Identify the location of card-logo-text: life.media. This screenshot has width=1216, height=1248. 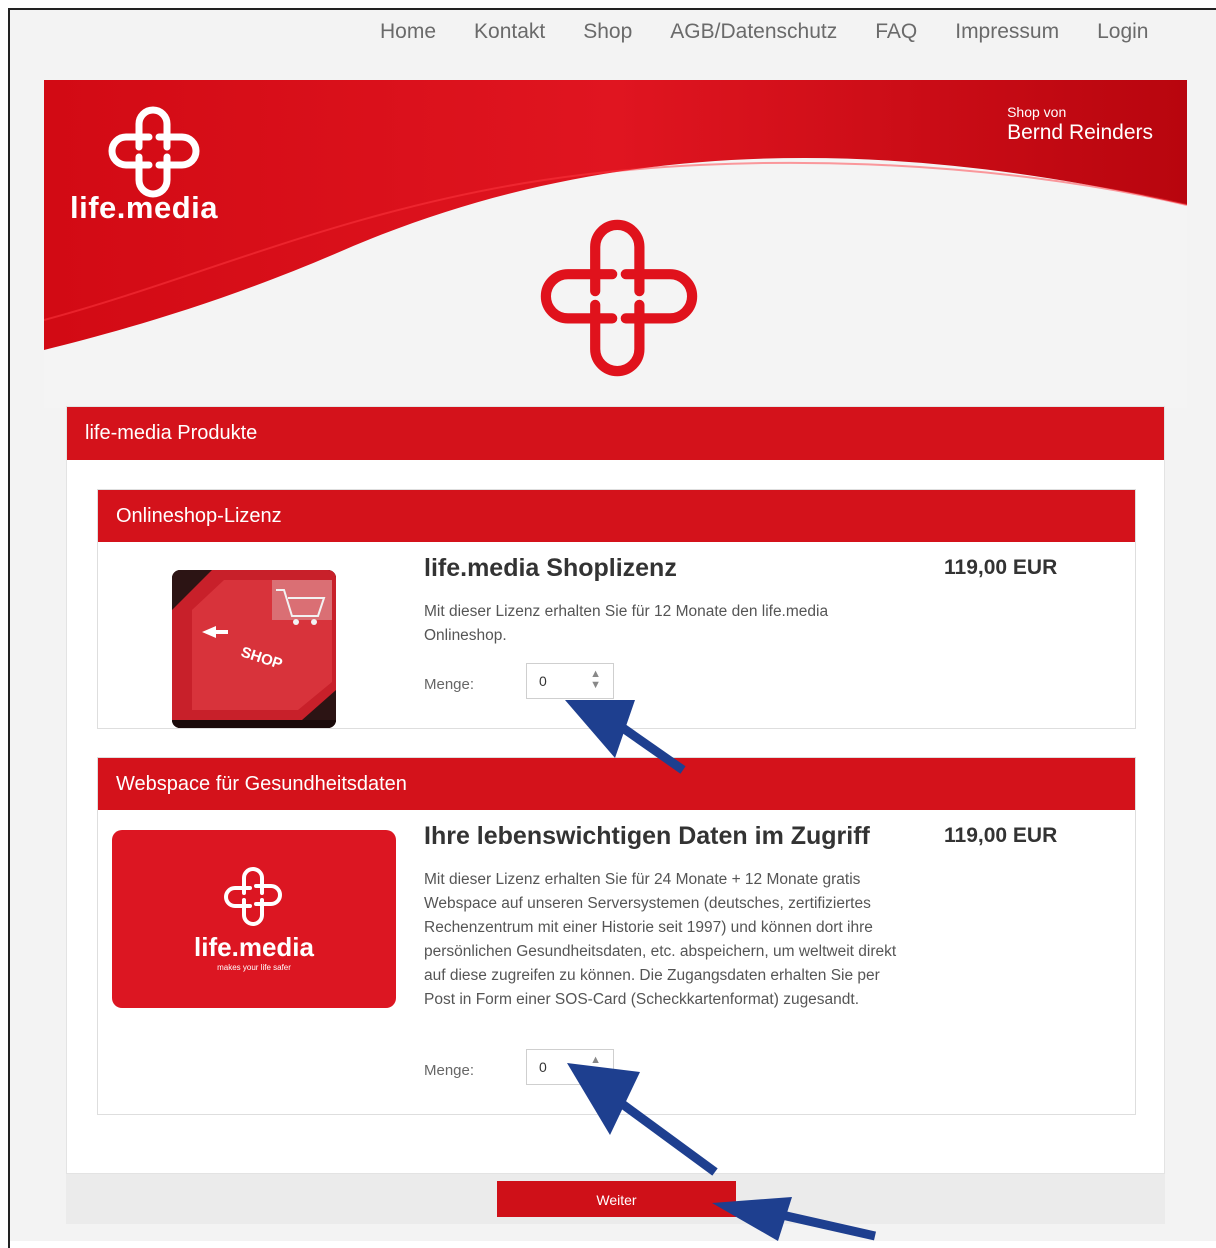
(254, 947).